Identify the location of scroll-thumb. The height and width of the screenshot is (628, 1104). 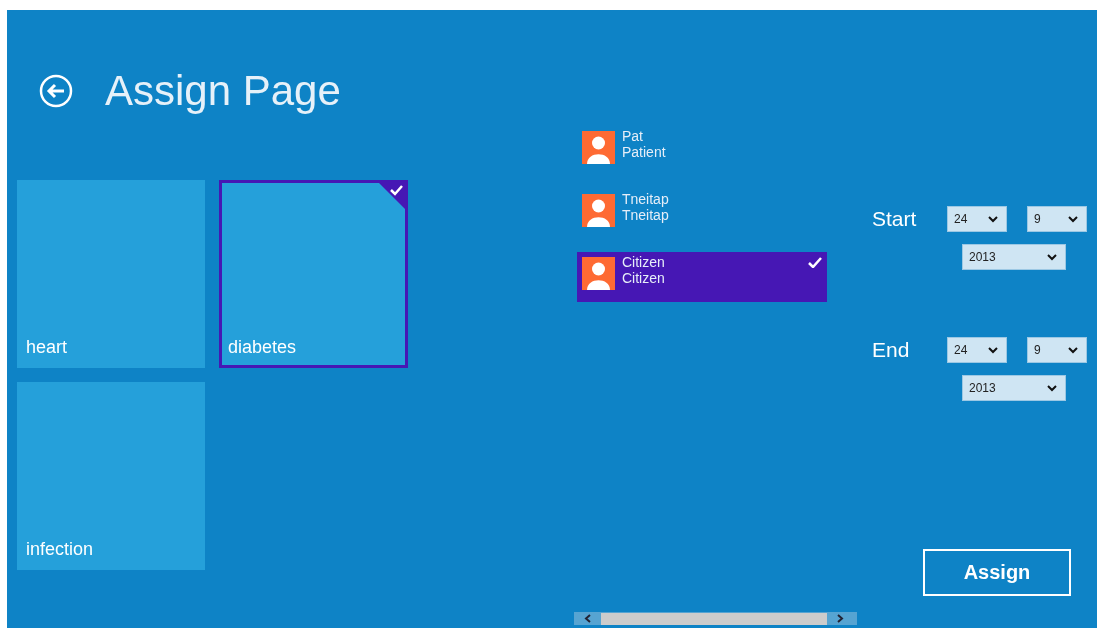
(714, 618).